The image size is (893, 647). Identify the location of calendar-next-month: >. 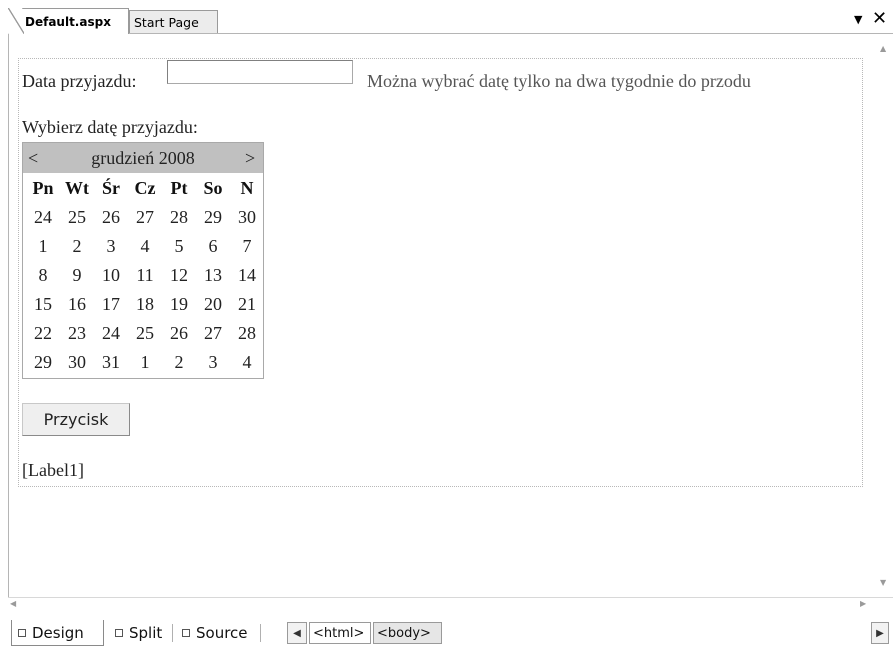
(250, 158).